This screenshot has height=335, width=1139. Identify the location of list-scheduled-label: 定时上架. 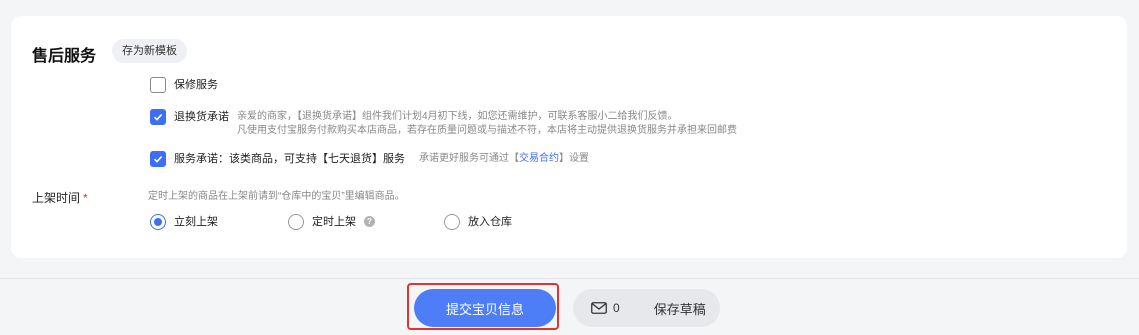
(334, 222).